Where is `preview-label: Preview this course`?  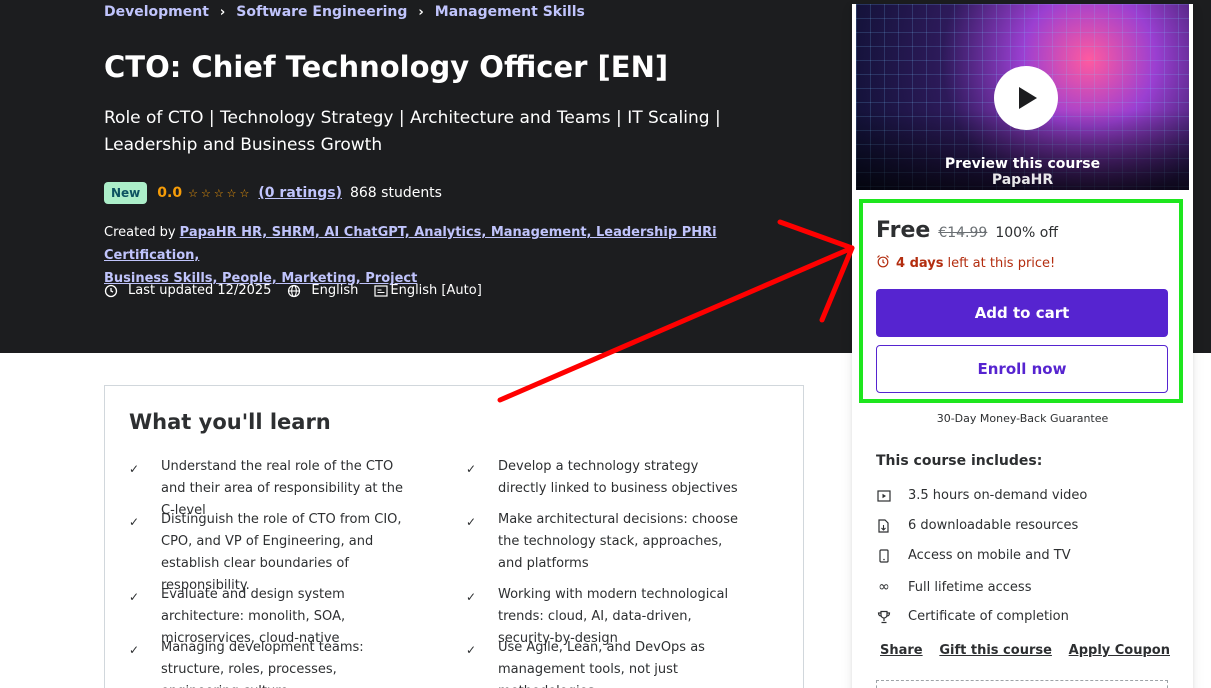 preview-label: Preview this course is located at coordinates (1022, 164).